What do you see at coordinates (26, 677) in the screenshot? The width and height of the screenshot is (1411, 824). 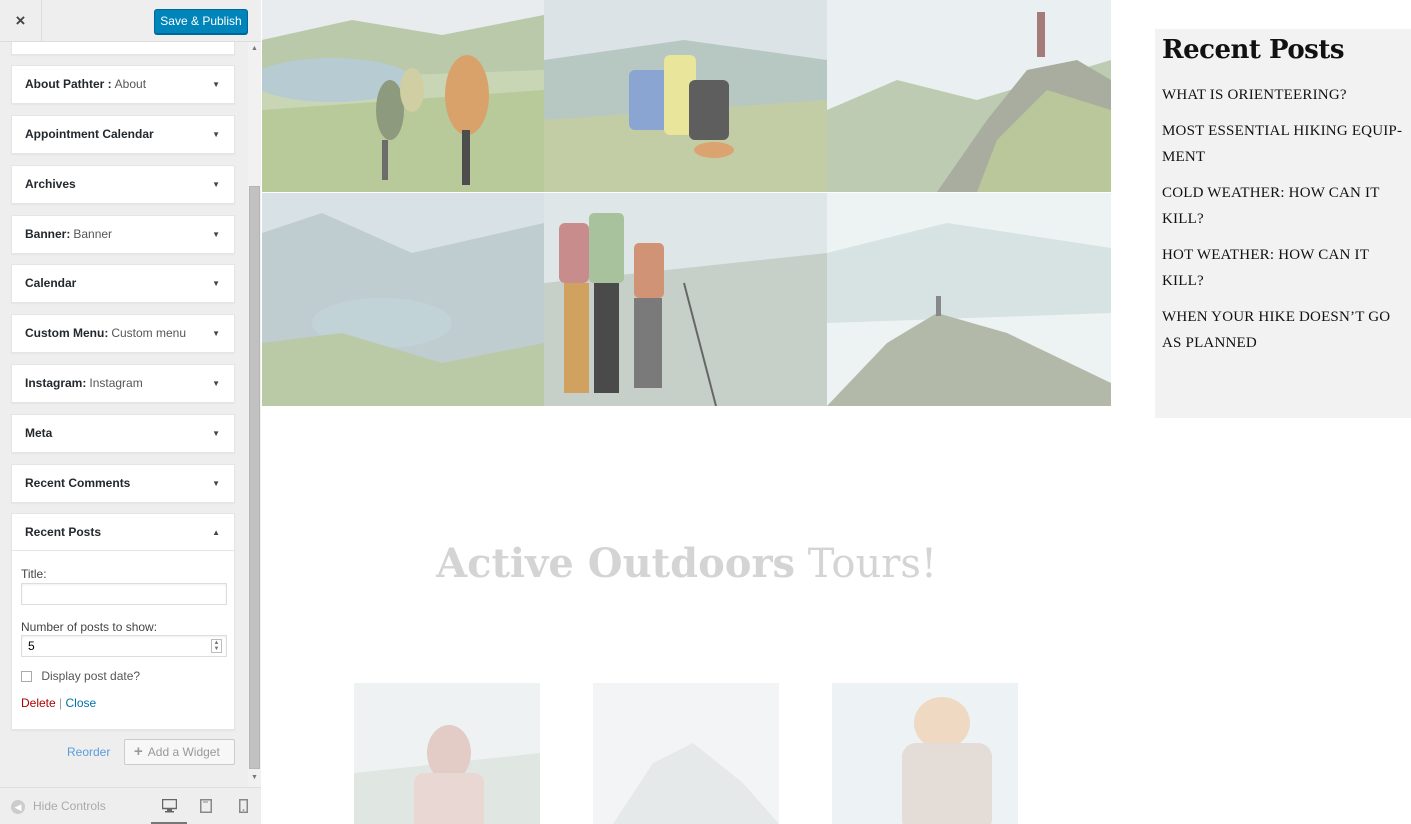 I see `display-date-checkbox` at bounding box center [26, 677].